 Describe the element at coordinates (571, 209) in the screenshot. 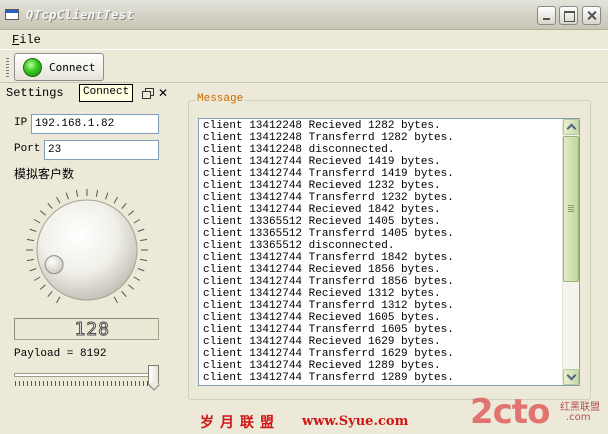

I see `scroll-thumb` at that location.